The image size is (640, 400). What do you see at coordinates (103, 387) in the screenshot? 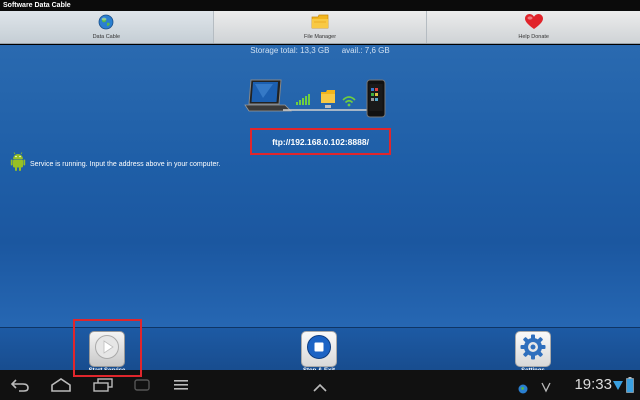
I see `recent-apps-icon` at bounding box center [103, 387].